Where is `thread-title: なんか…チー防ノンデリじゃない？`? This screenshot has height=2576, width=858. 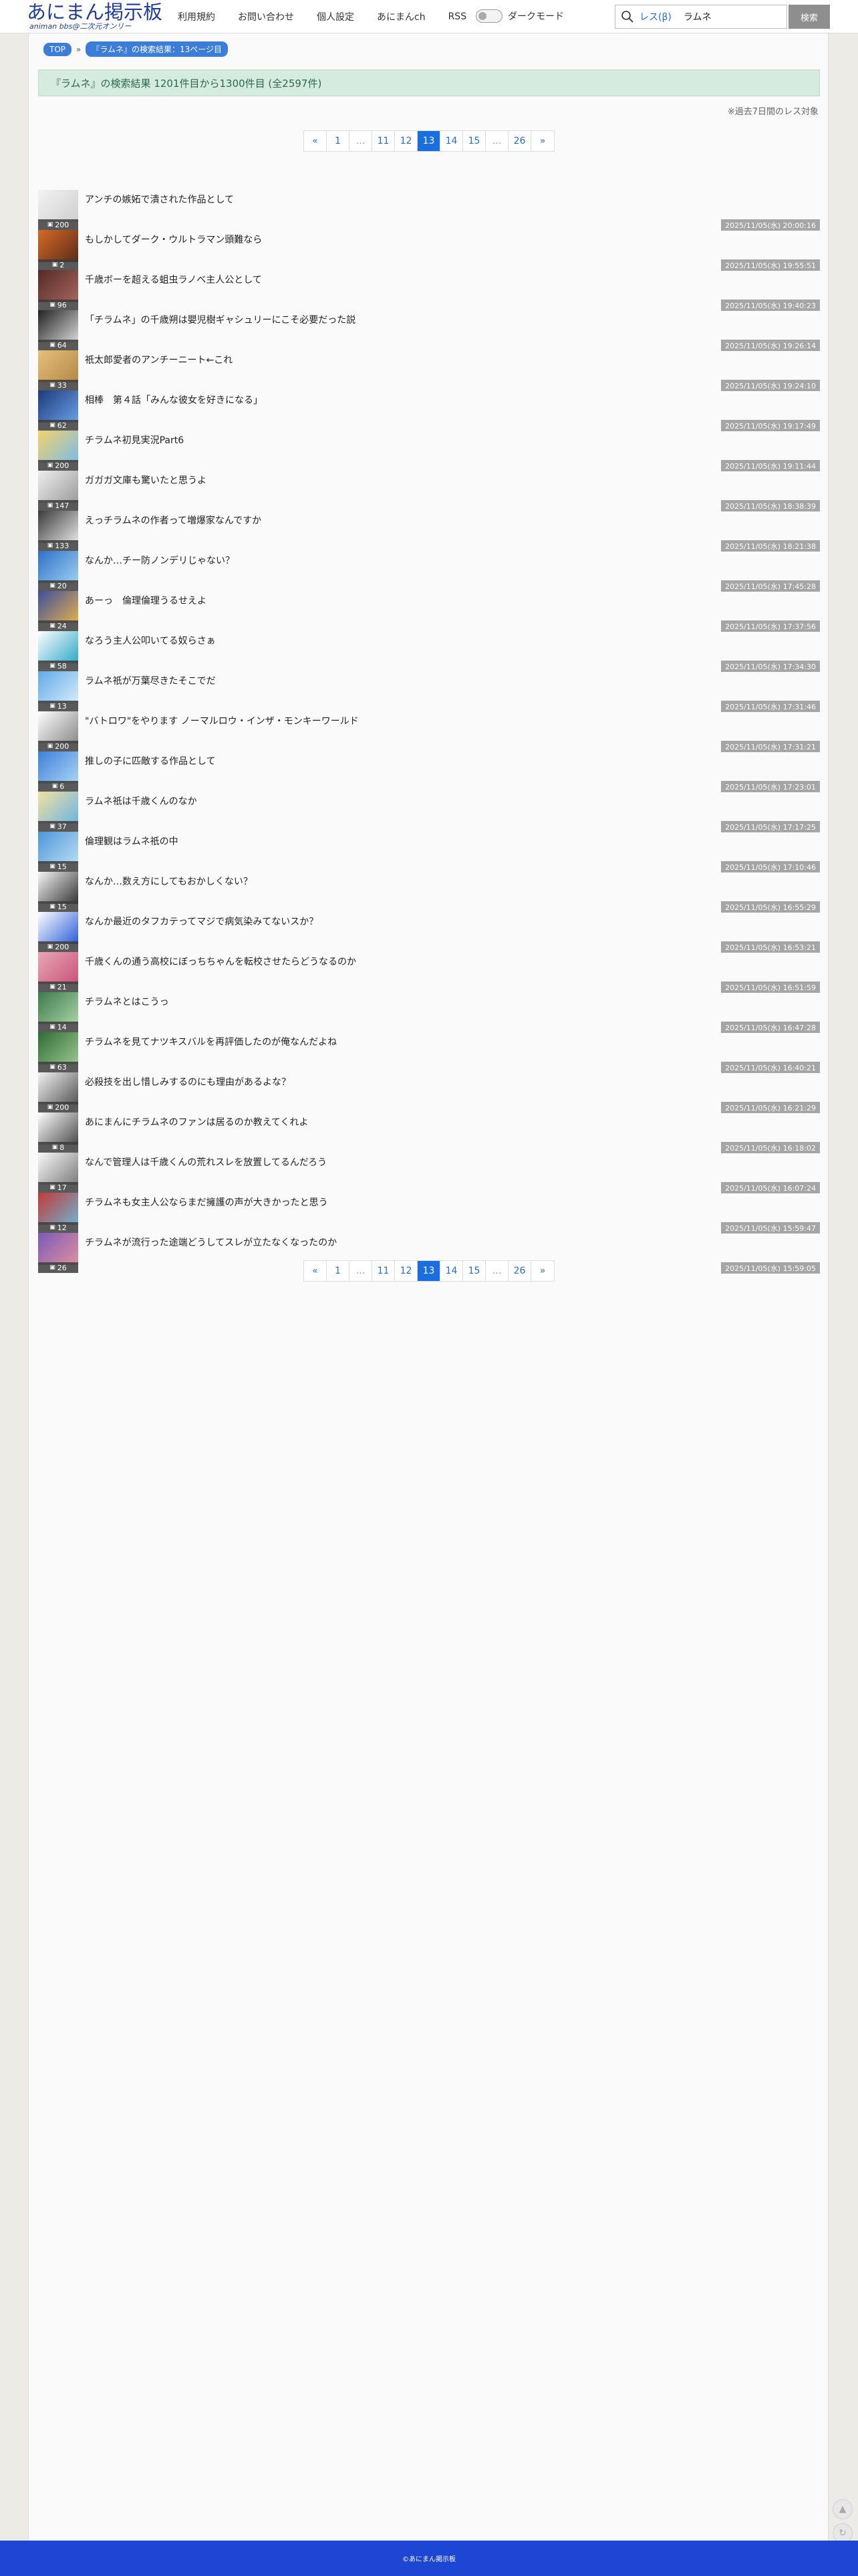 thread-title: なんか…チー防ノンデリじゃない？ is located at coordinates (160, 560).